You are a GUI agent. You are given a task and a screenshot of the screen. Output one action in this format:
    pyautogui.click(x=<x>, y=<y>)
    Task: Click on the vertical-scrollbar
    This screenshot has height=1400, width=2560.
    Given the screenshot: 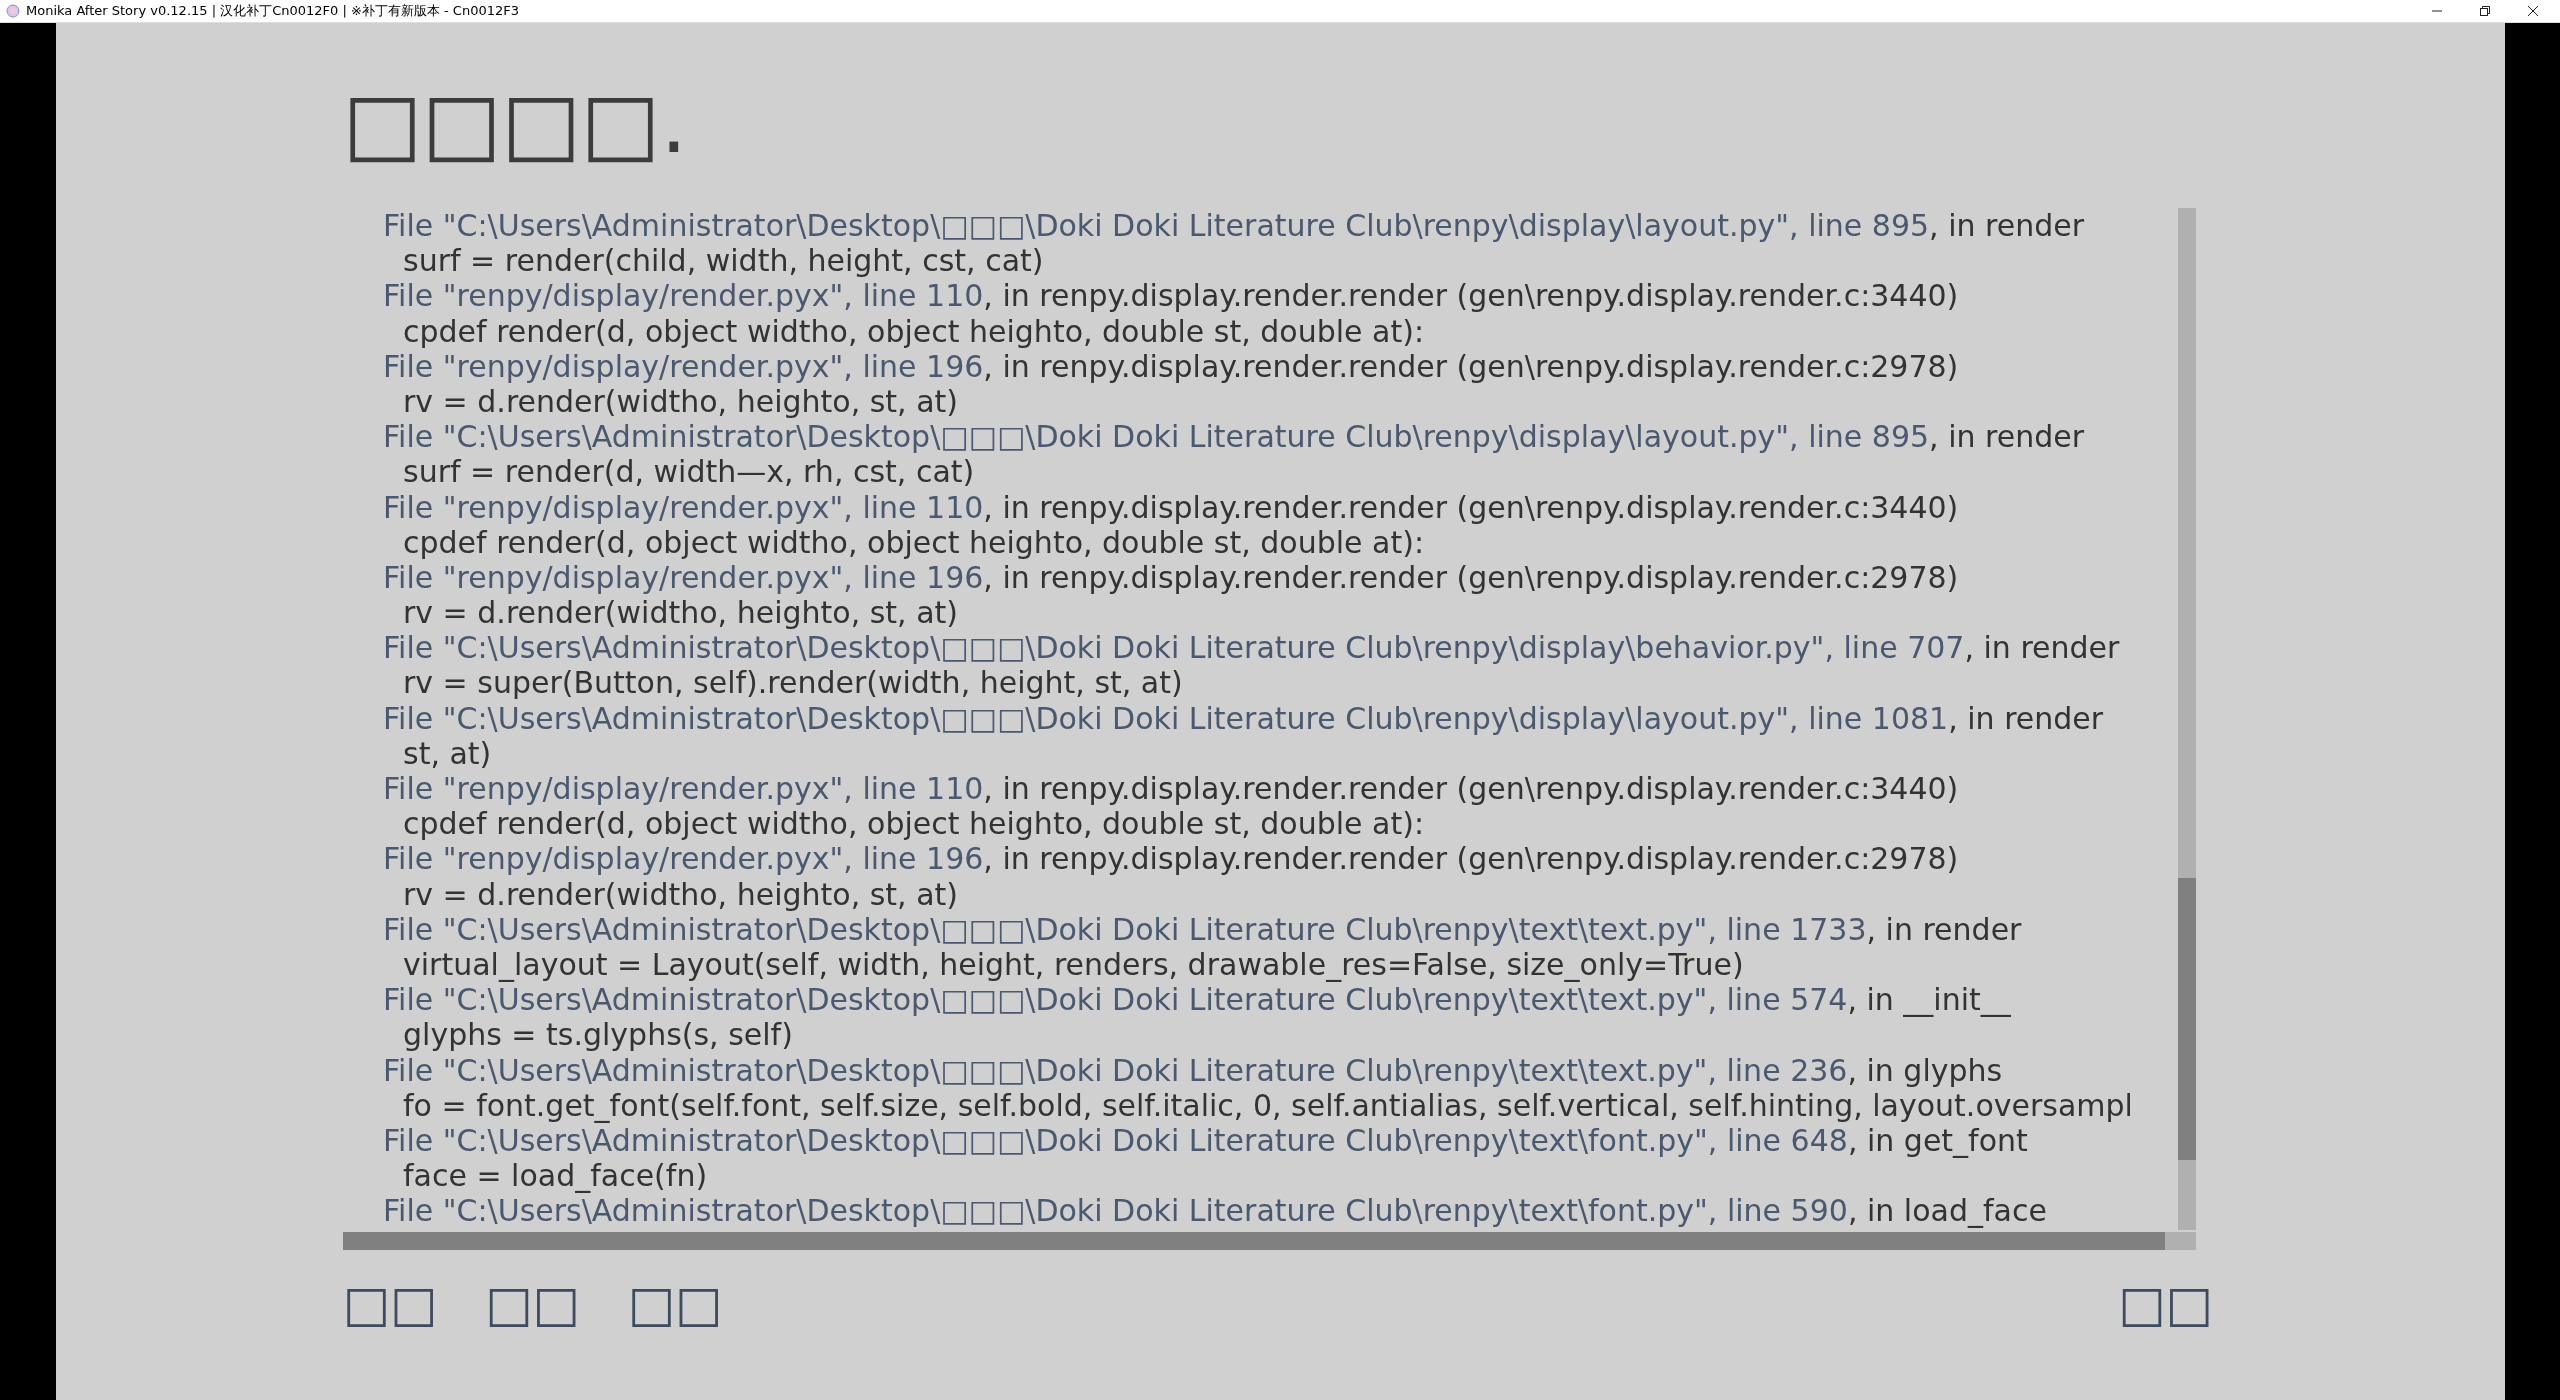 What is the action you would take?
    pyautogui.click(x=2187, y=719)
    